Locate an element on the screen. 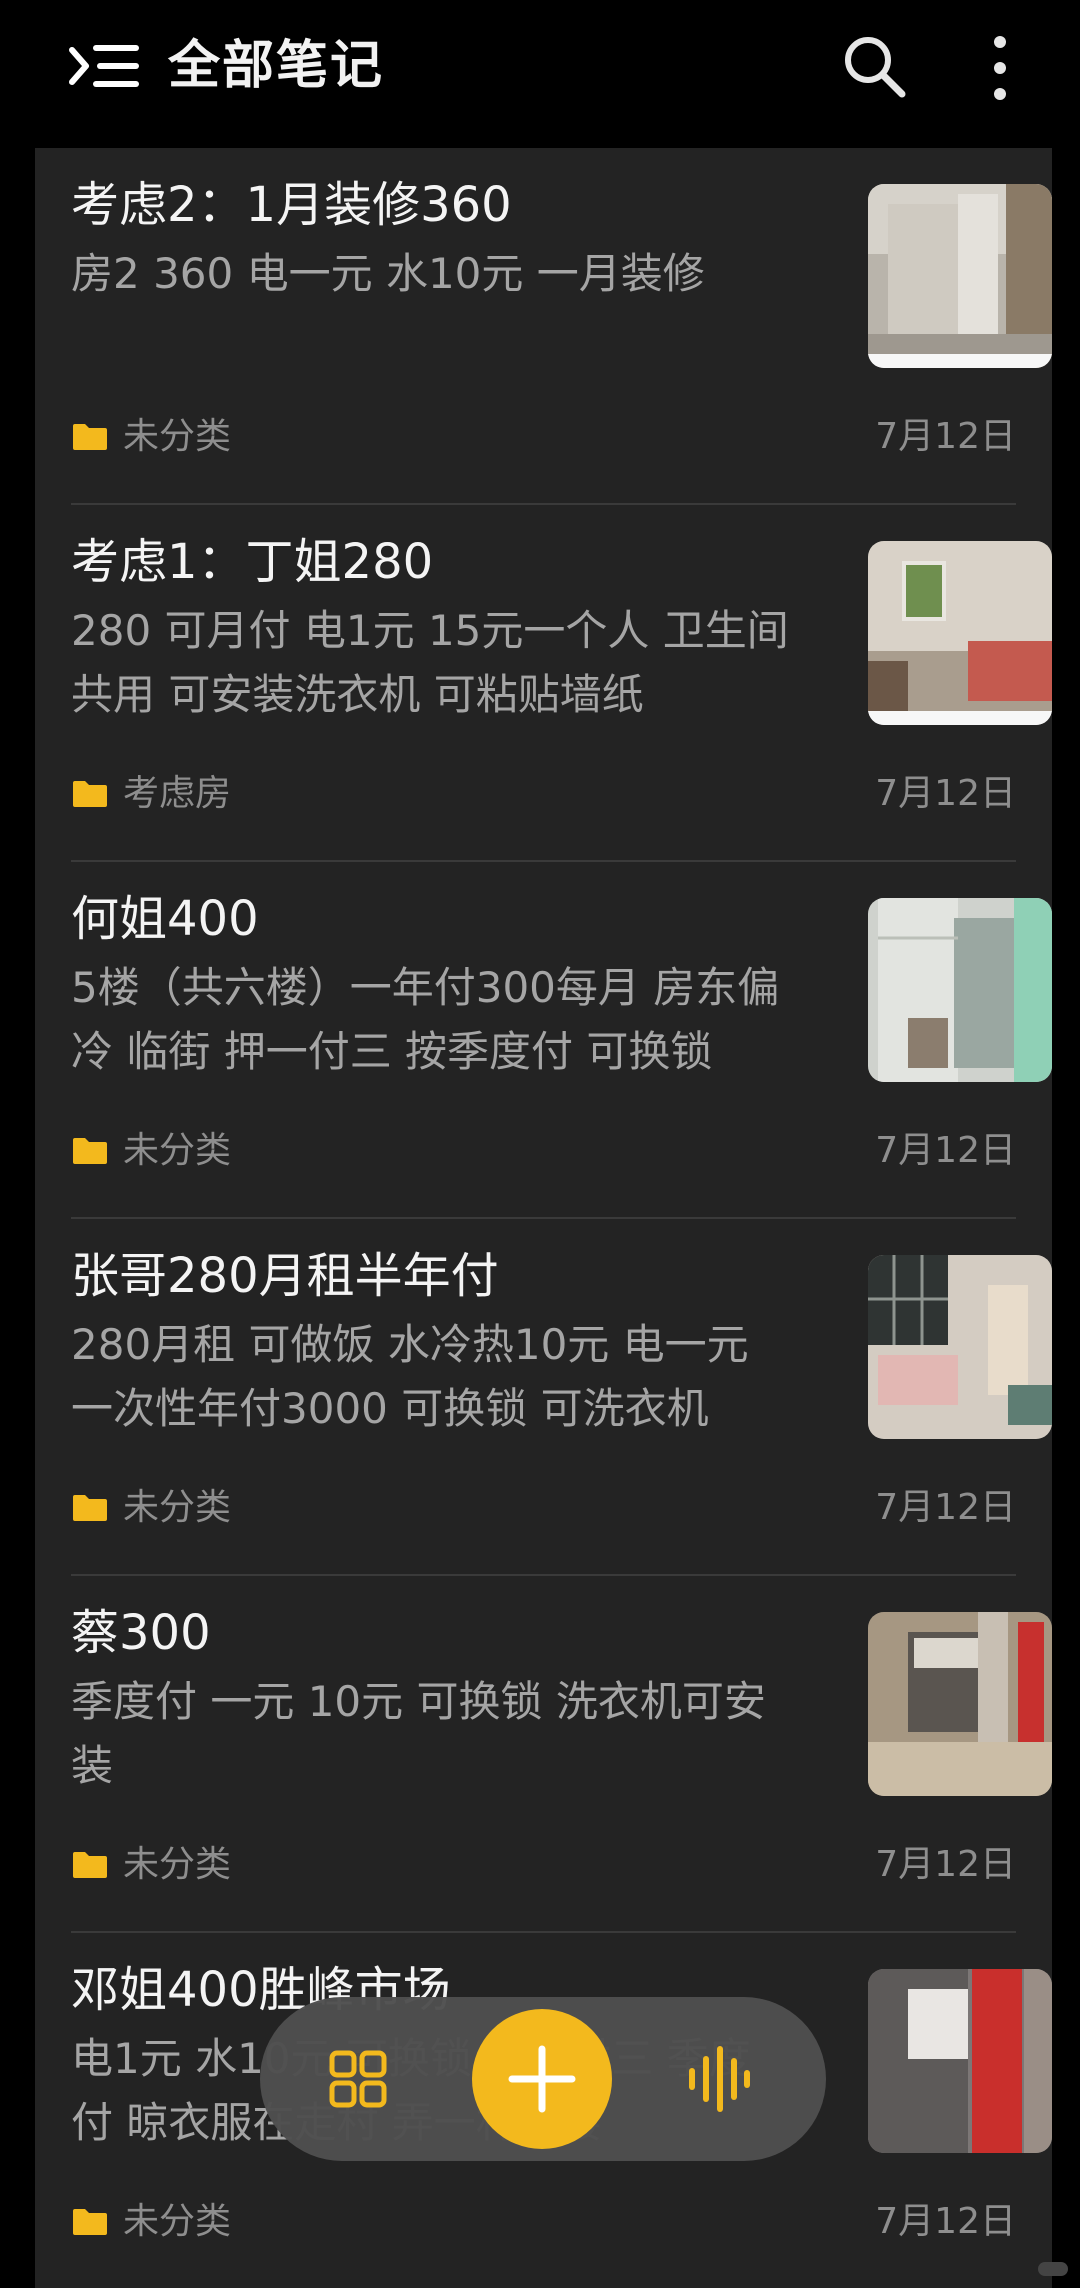 The image size is (1080, 2288). note-snippet: 5楼（共六楼）一年付300每月 房东偏冷 临街 押一付三 按季度付 可换锁 is located at coordinates (425, 1019).